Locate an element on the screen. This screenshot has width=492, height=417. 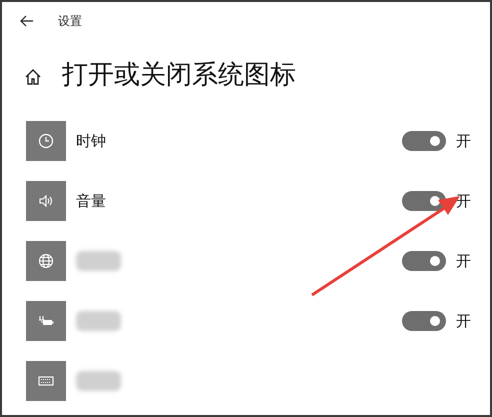
item-label: 时钟 is located at coordinates (91, 141).